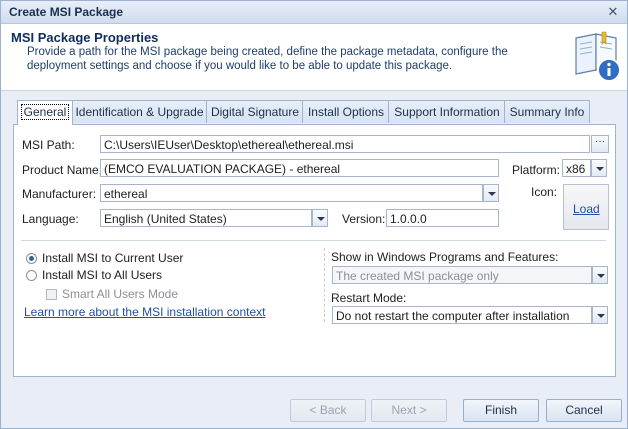  Describe the element at coordinates (66, 12) in the screenshot. I see `window-title: Create MSI Package` at that location.